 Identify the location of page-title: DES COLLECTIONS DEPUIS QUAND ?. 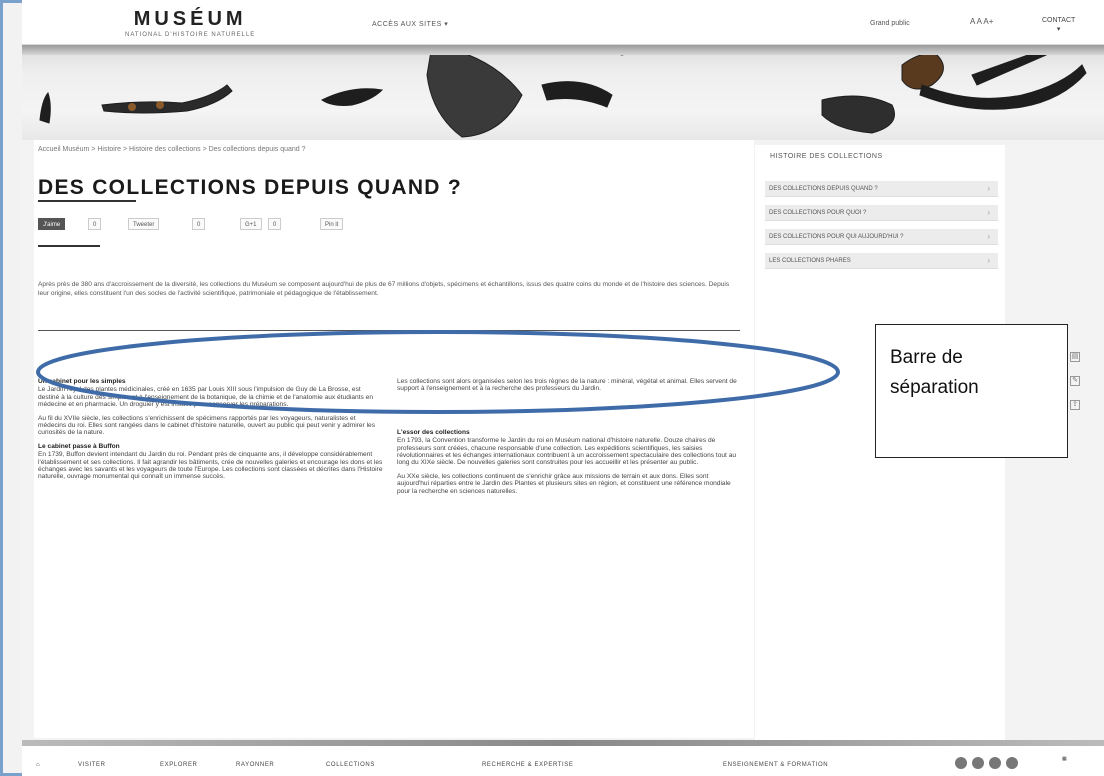
(250, 187).